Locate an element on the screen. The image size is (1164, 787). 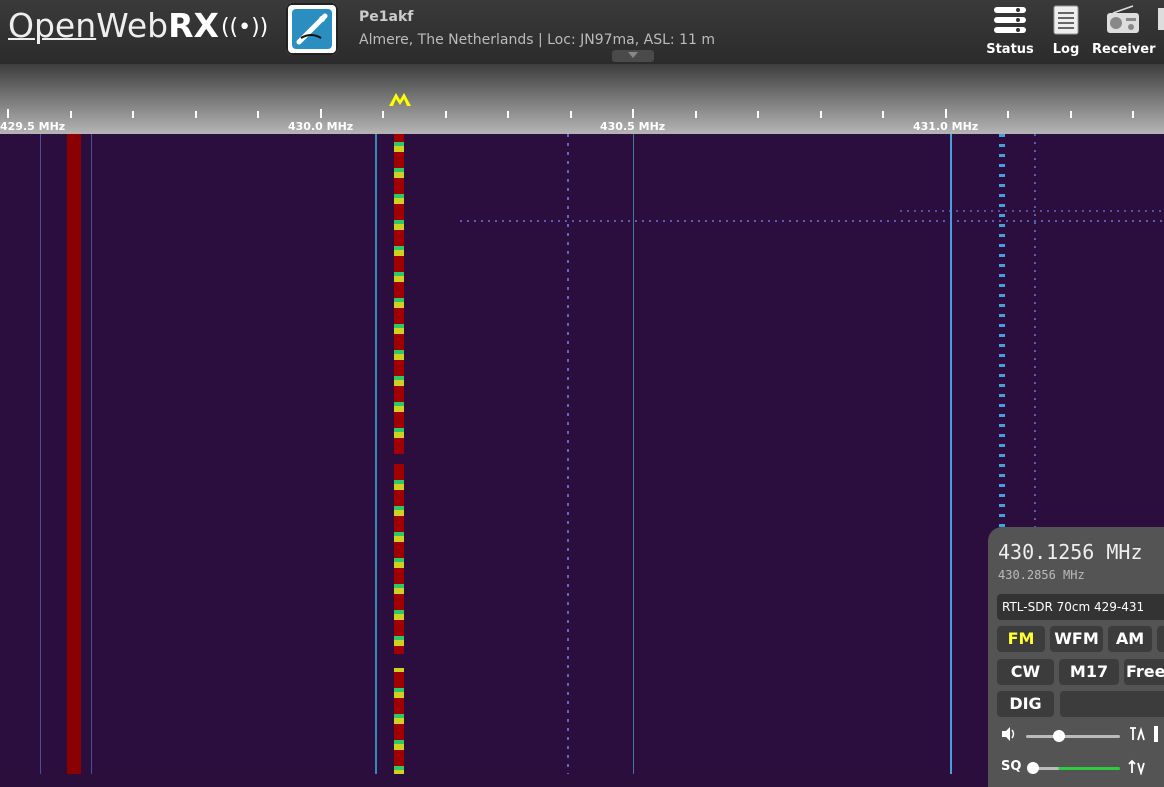
chevron-down-icon is located at coordinates (633, 55).